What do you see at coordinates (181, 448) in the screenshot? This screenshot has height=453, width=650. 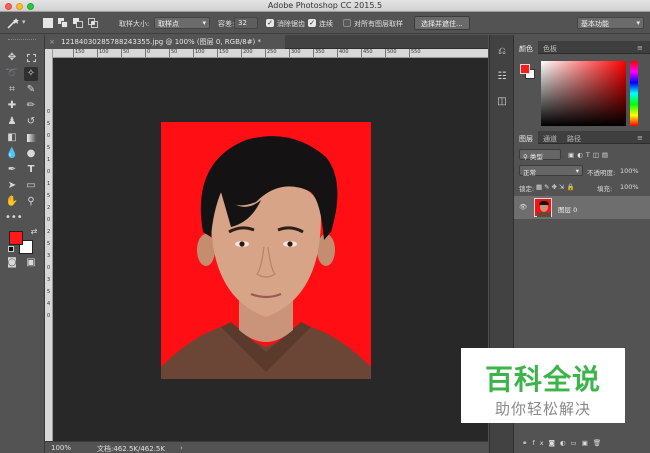 I see `status-menu-arrow-icon: ›` at bounding box center [181, 448].